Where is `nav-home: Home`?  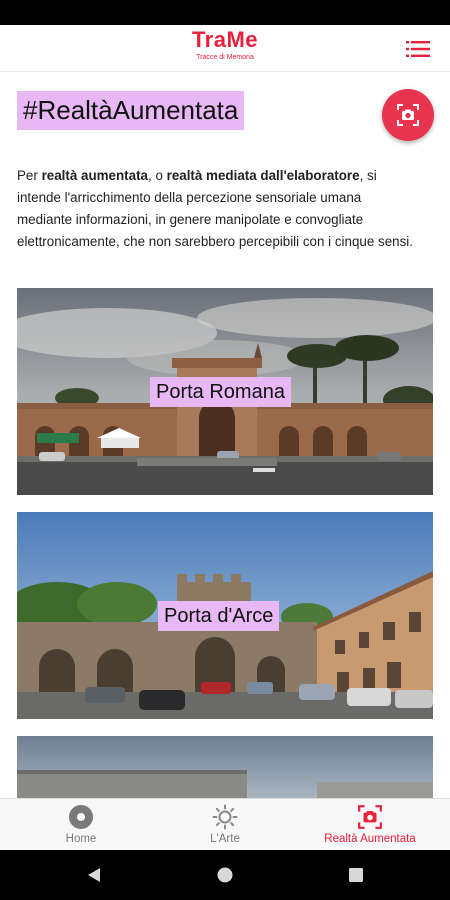
nav-home: Home is located at coordinates (81, 825).